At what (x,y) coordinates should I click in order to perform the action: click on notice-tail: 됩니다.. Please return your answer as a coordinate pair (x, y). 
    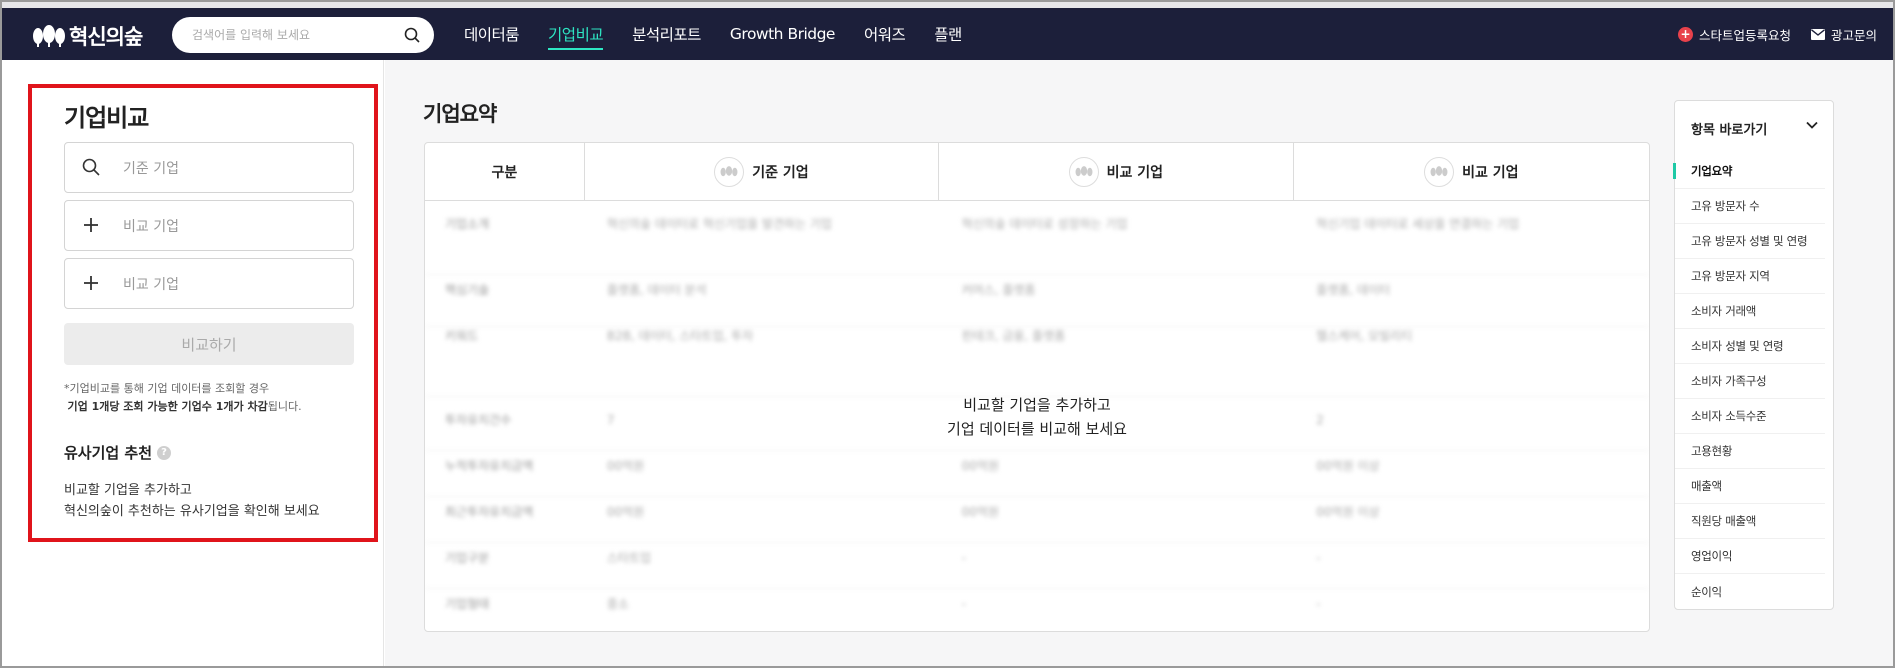
    Looking at the image, I should click on (284, 406).